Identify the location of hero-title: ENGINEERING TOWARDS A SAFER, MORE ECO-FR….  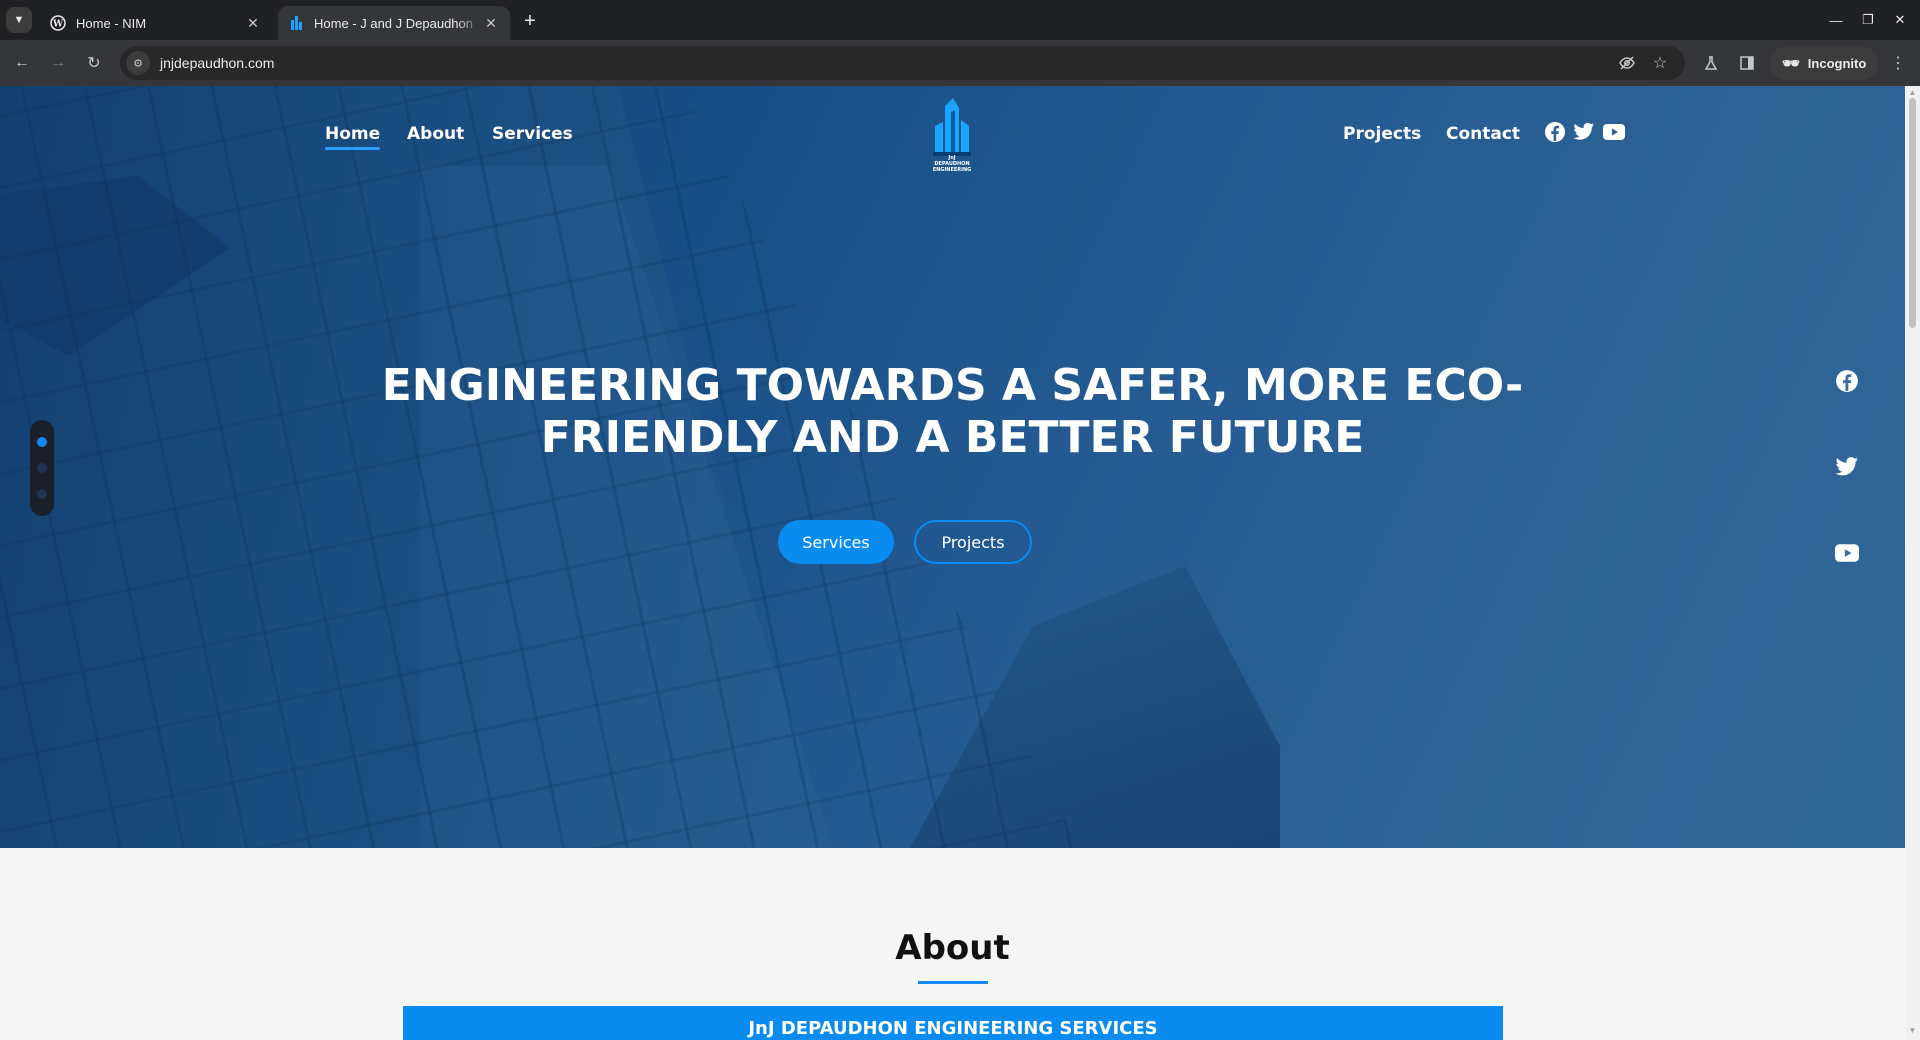
(952, 411).